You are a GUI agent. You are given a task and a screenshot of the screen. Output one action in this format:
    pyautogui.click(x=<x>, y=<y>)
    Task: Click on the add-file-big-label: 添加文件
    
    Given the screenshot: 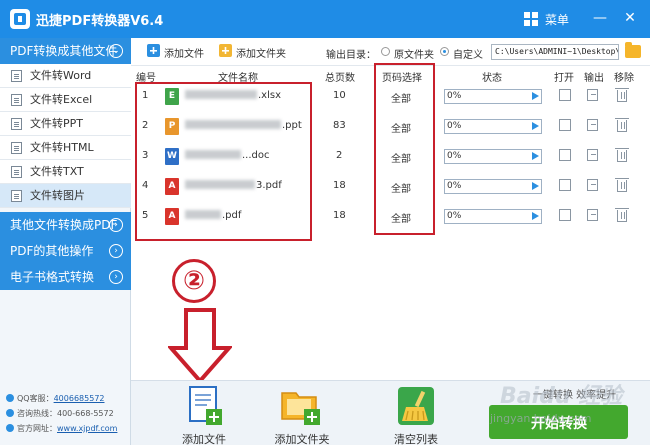 What is the action you would take?
    pyautogui.click(x=204, y=439)
    